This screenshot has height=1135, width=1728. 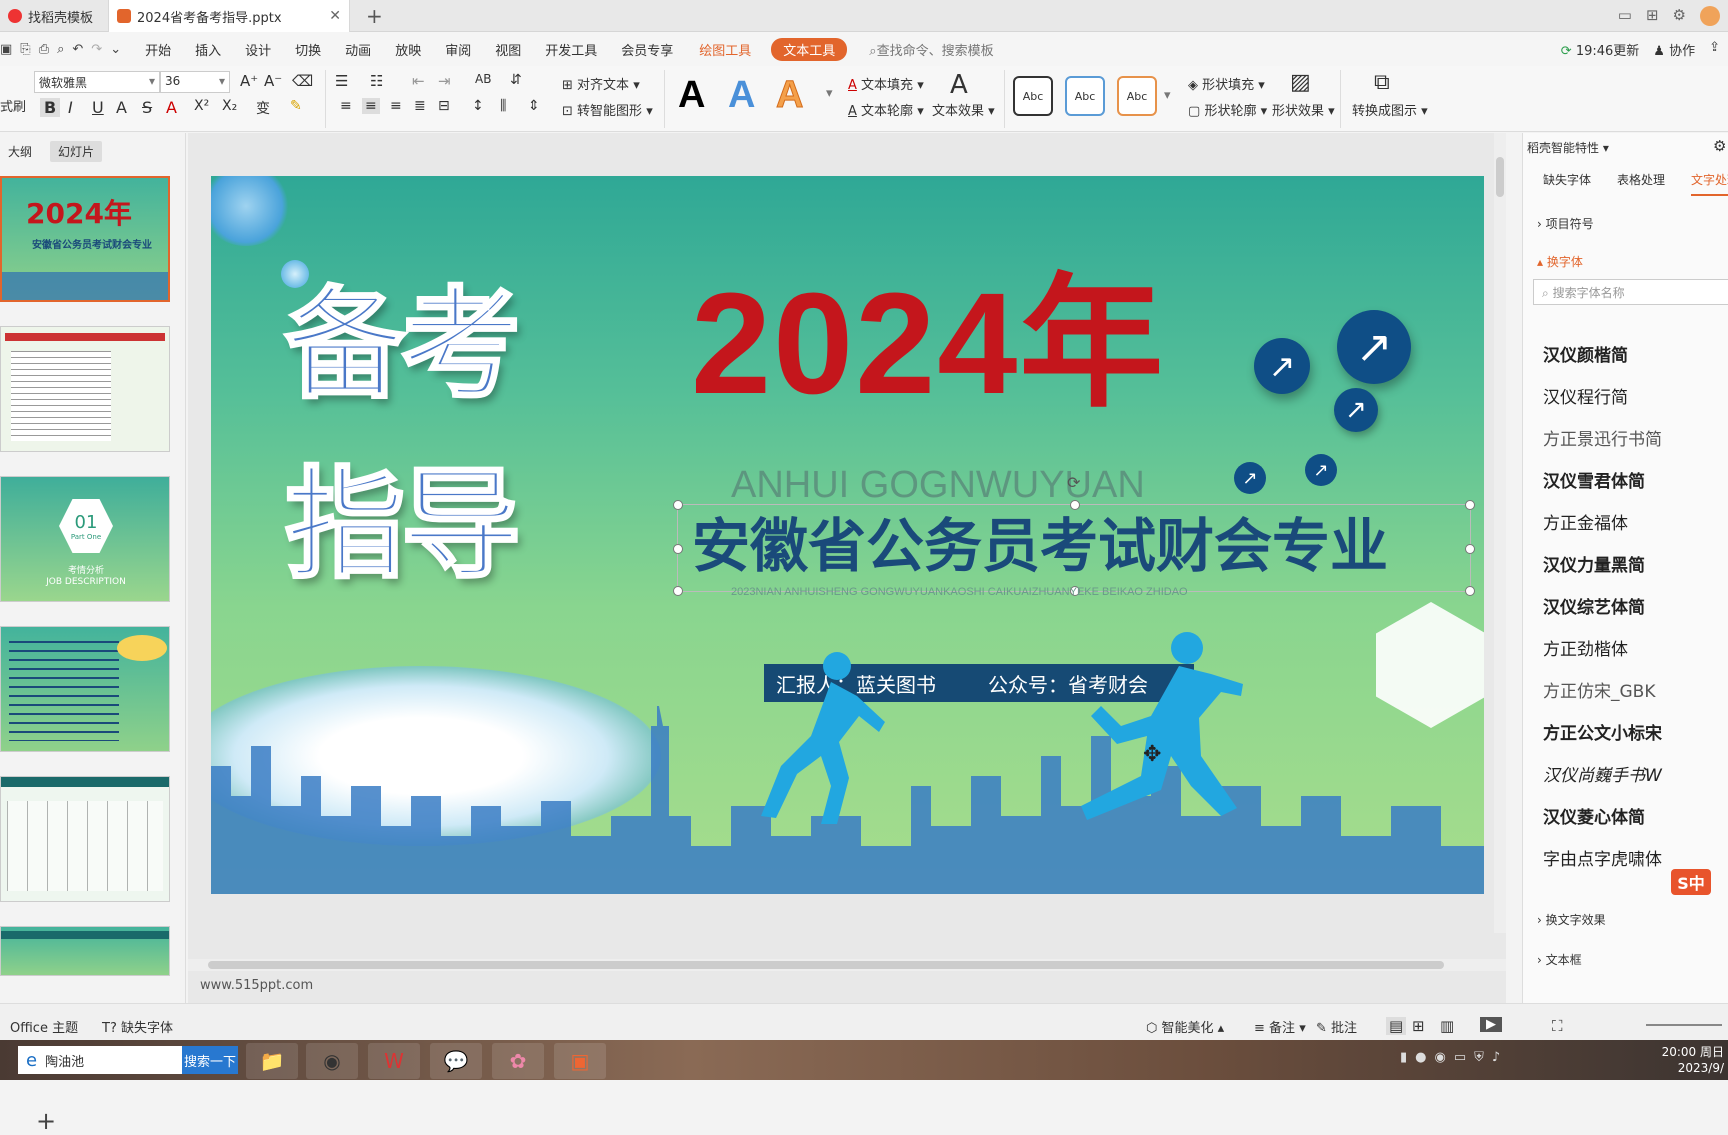 What do you see at coordinates (963, 109) in the screenshot?
I see `text-effect-button: 文本效果 ▾` at bounding box center [963, 109].